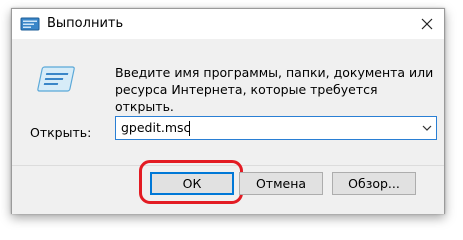  Describe the element at coordinates (427, 128) in the screenshot. I see `chevron-down-icon` at that location.